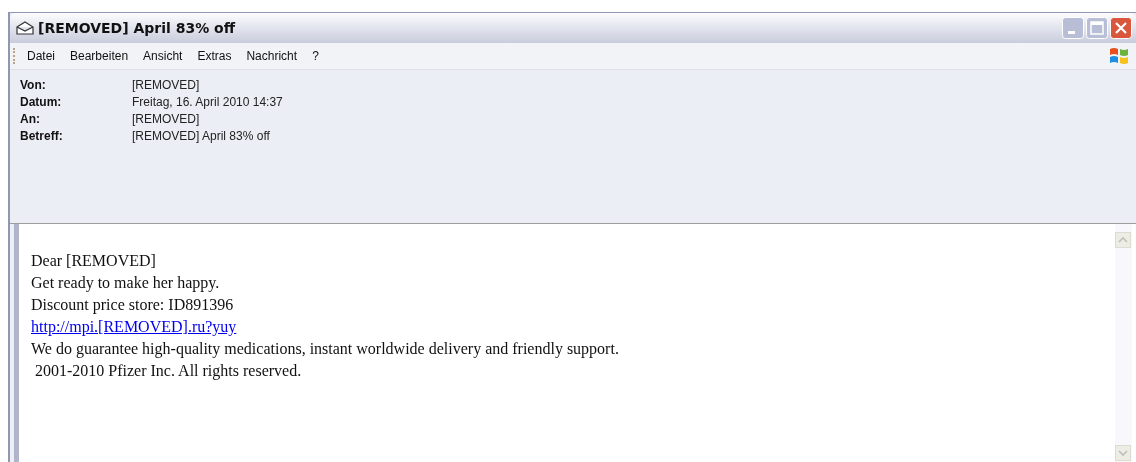 This screenshot has width=1136, height=462. I want to click on message-line: Discount price store: ID891396, so click(132, 304).